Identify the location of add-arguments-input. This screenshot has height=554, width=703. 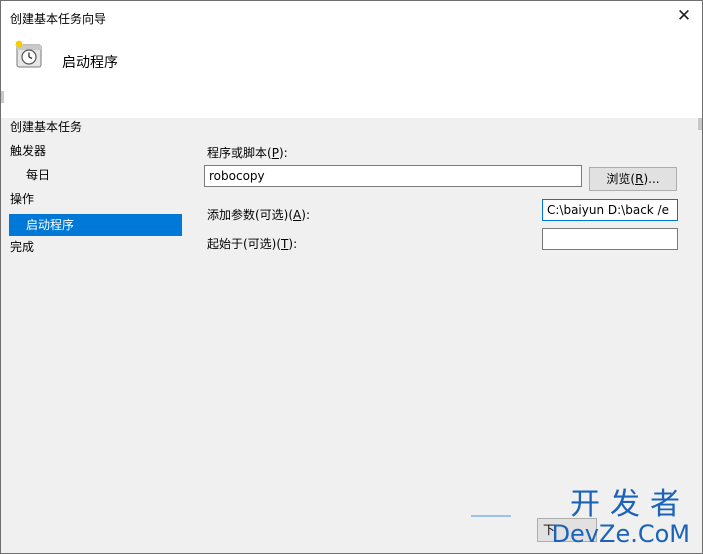
(610, 210).